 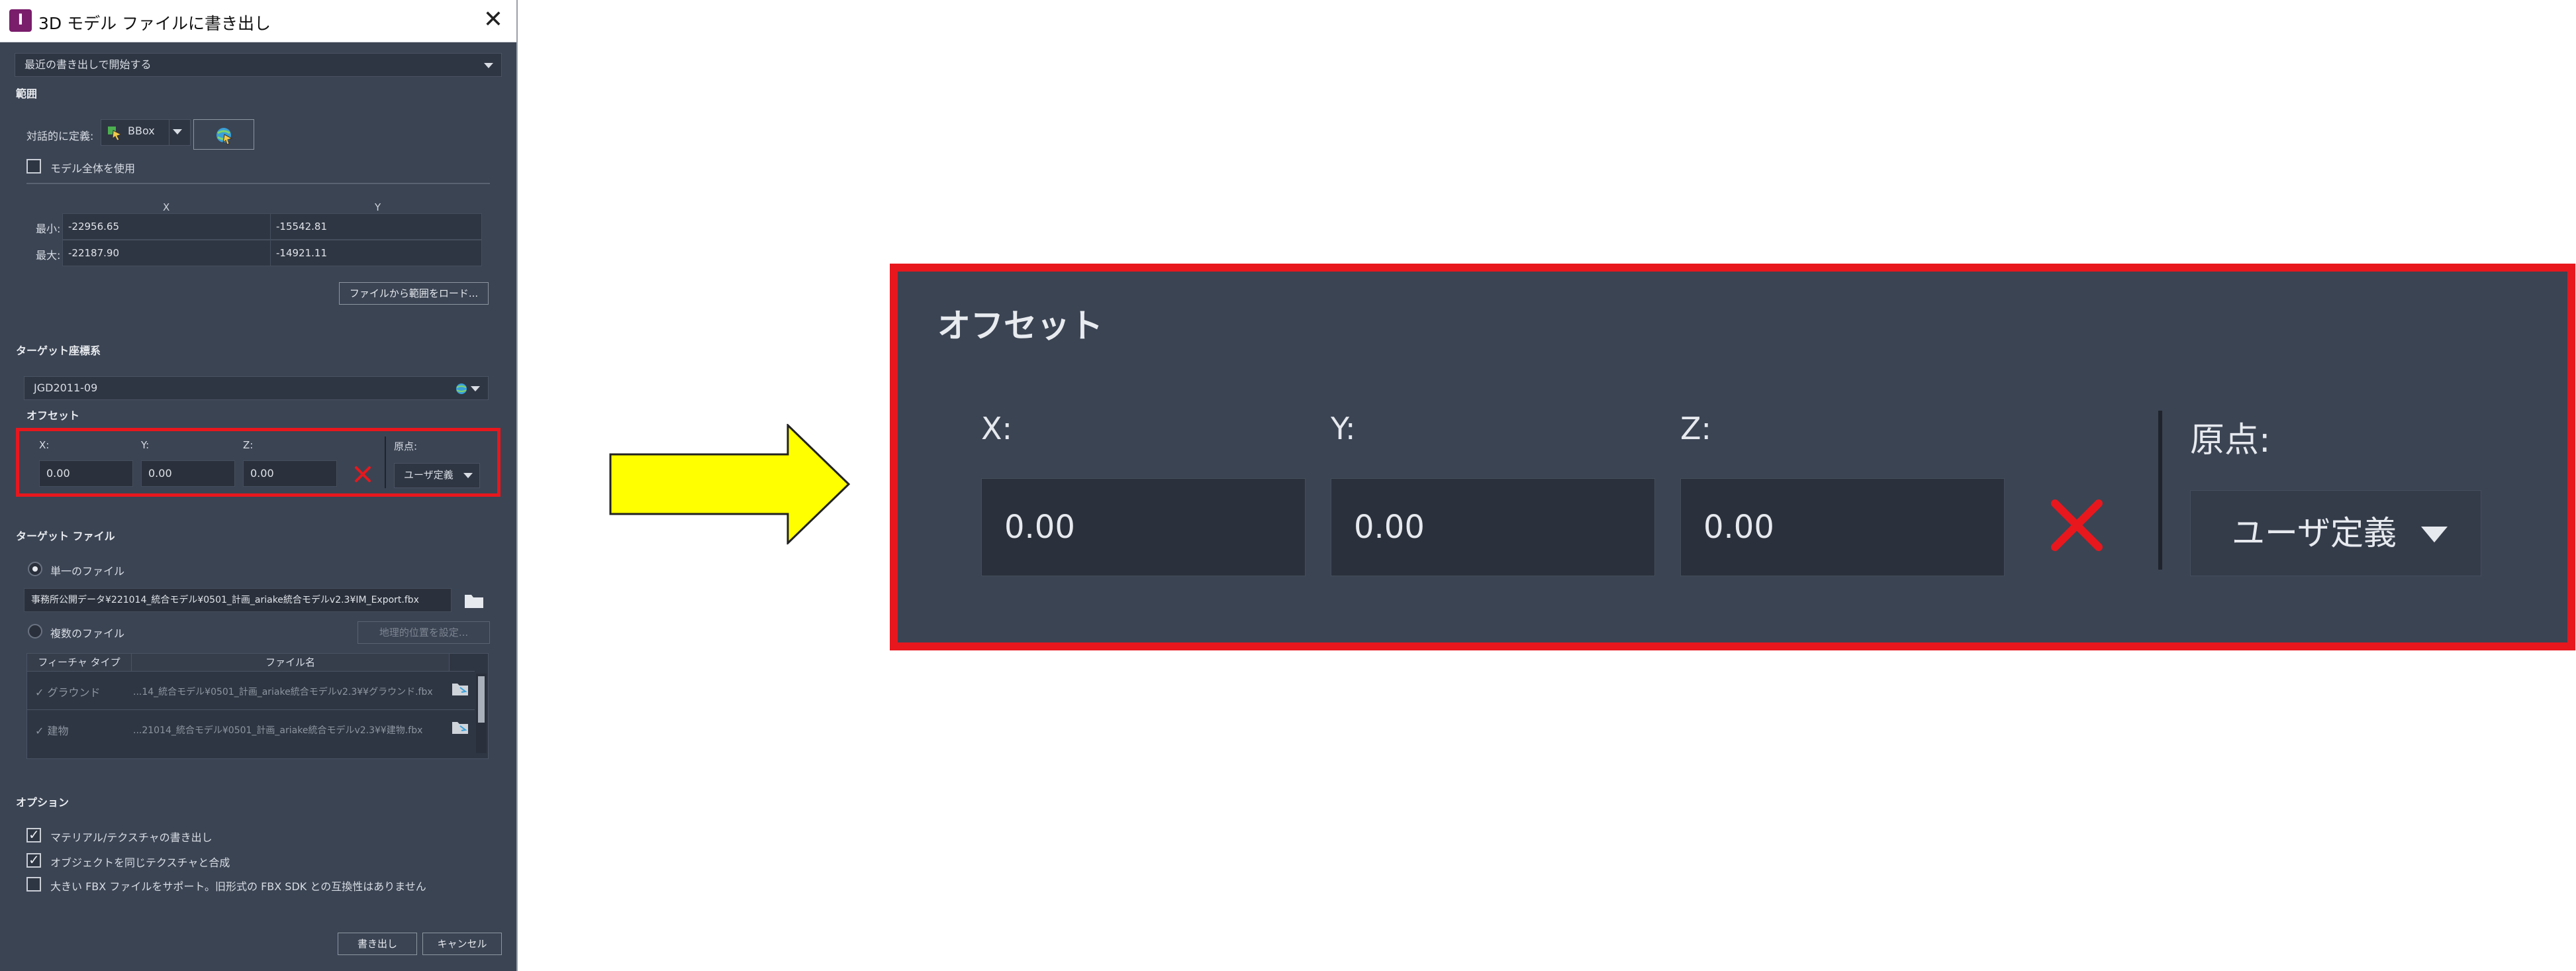 What do you see at coordinates (86, 473) in the screenshot?
I see `offset-x-input: 0.00` at bounding box center [86, 473].